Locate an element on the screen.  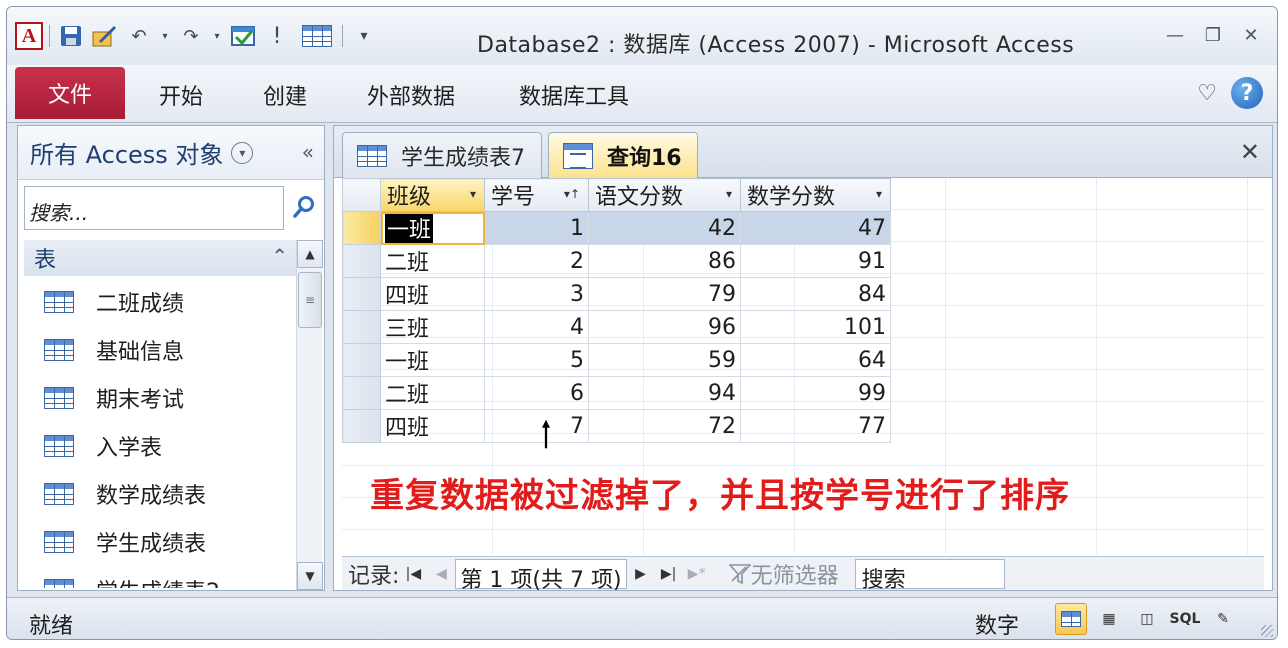
tab-database-tools: 数据库工具 is located at coordinates (574, 95).